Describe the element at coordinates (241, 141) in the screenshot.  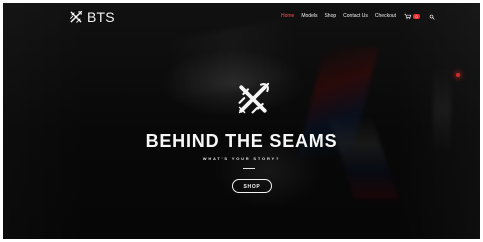
I see `hero-title: BEHIND THE SEAMS` at that location.